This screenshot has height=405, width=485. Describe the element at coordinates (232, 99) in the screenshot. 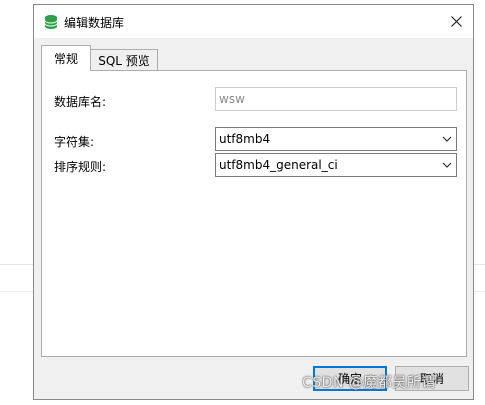

I see `db-name-value: wsw` at that location.